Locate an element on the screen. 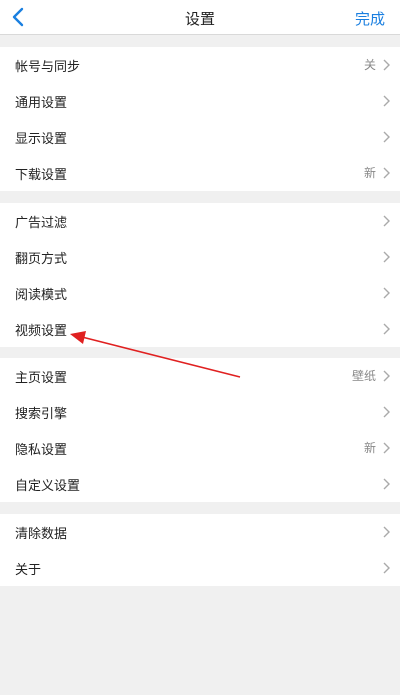 The image size is (400, 695). row-homepage-settings: 主页设置 壁纸 is located at coordinates (200, 376).